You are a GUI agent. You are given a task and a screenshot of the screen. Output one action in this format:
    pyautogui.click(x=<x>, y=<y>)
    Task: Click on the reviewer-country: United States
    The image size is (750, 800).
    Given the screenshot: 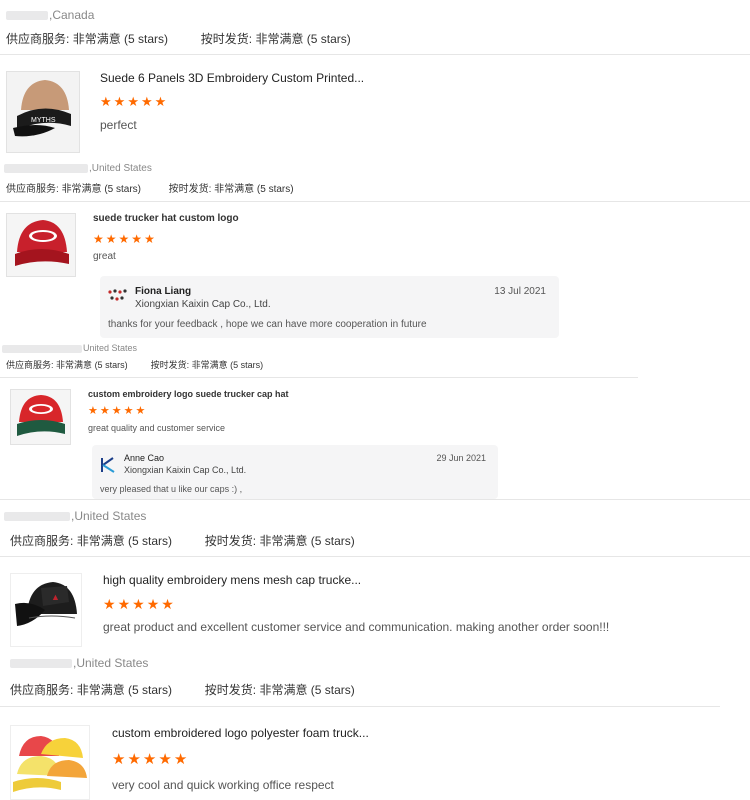 What is the action you would take?
    pyautogui.click(x=69, y=348)
    